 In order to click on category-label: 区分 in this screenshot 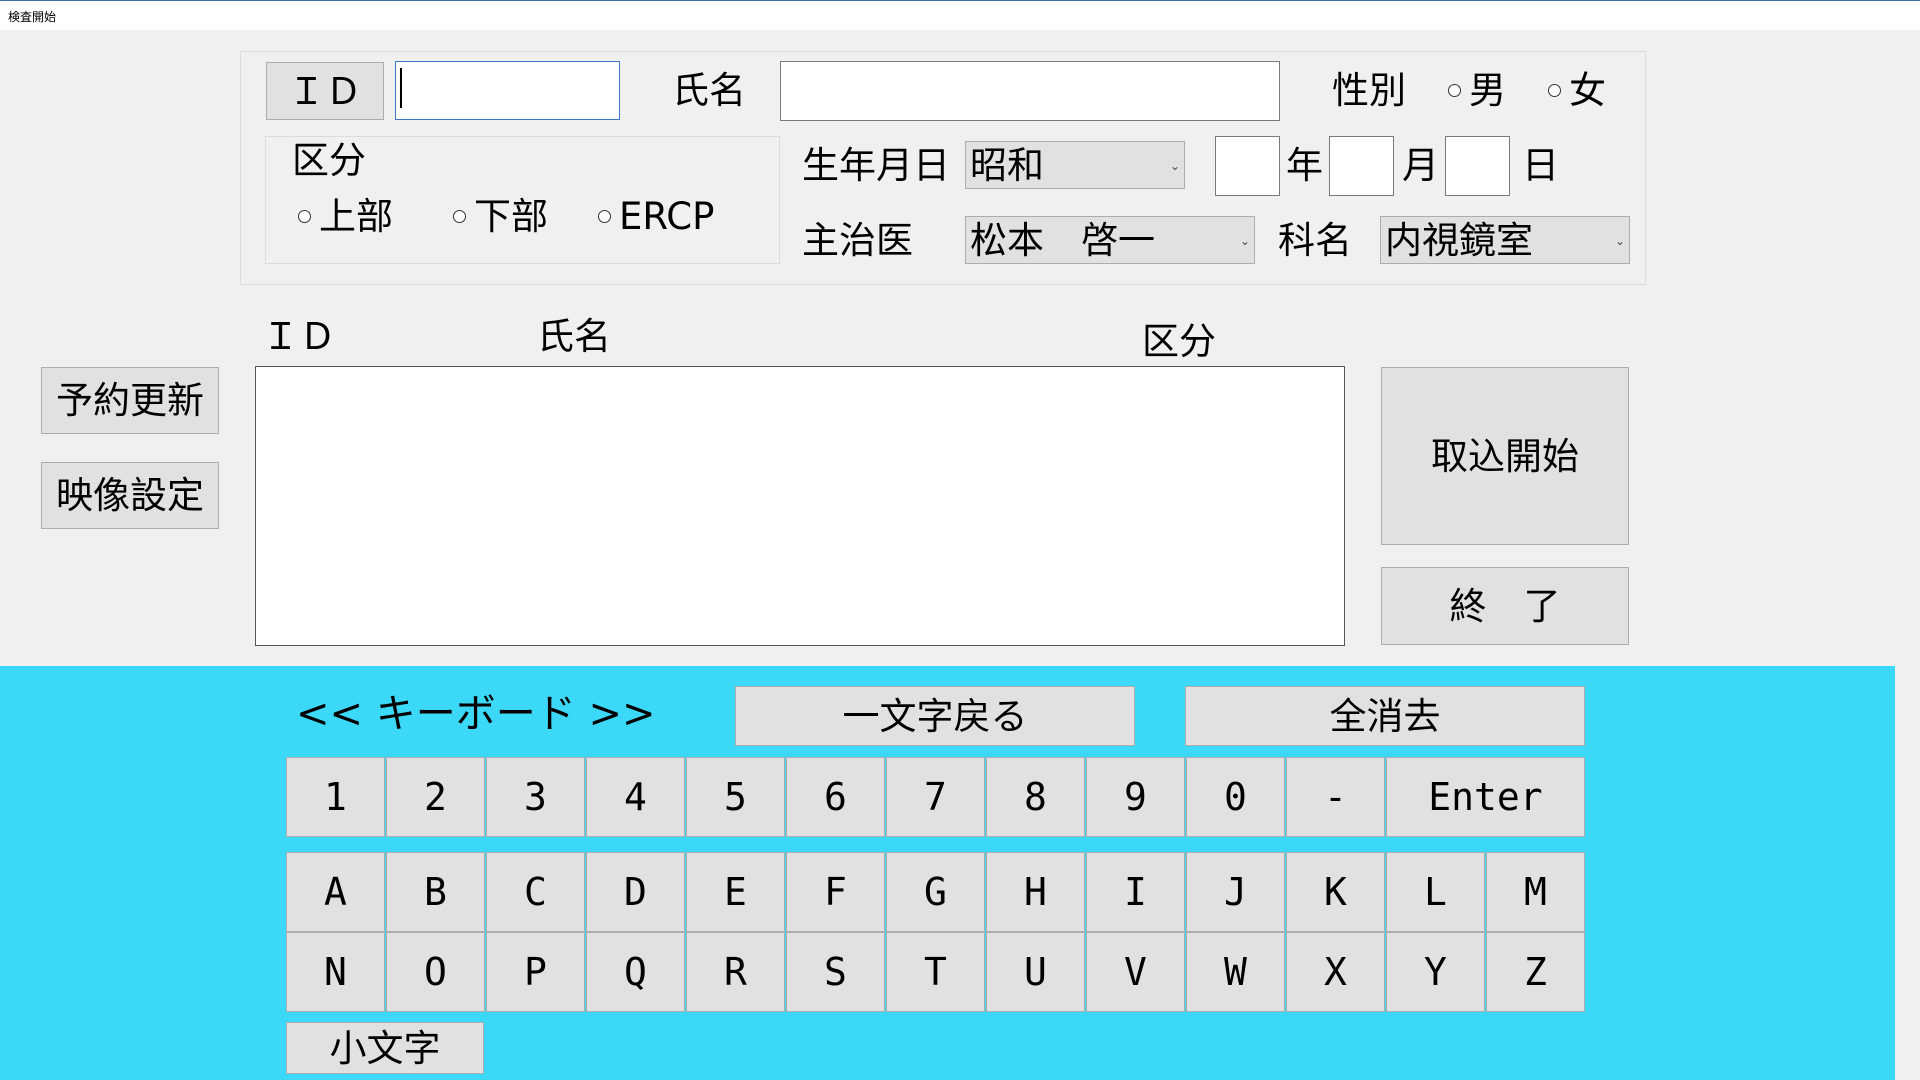, I will do `click(329, 160)`.